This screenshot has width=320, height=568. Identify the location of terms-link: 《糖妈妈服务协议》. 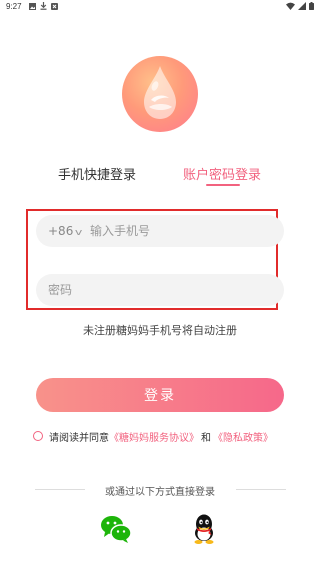
(154, 436).